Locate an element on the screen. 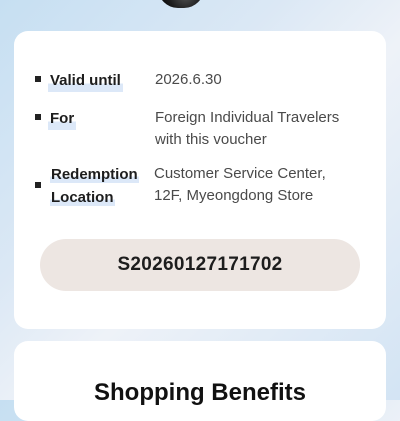  location-value-line2: 12F, Myeongdong Store is located at coordinates (234, 195).